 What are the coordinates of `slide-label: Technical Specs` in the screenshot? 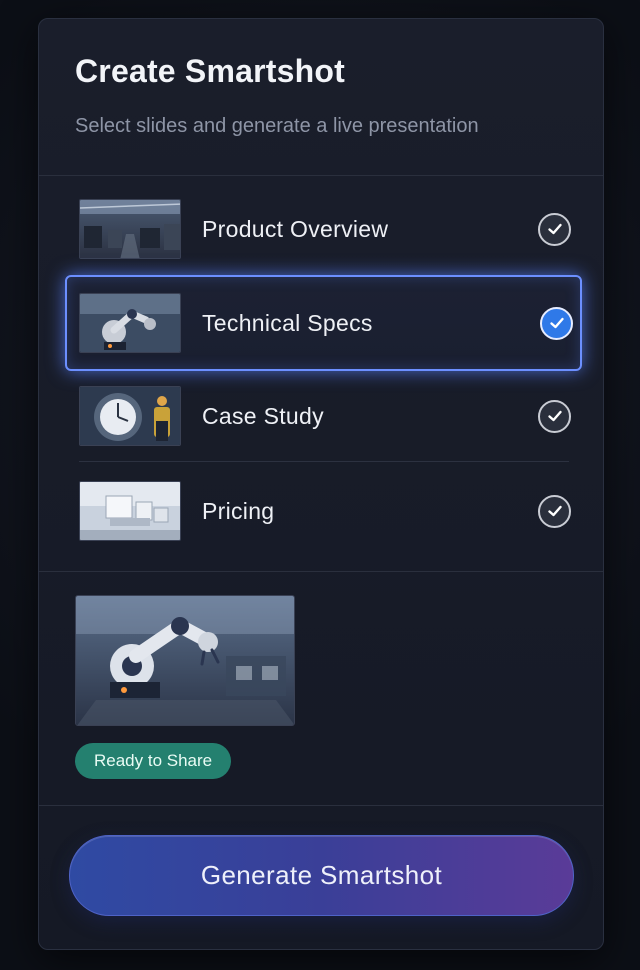 It's located at (287, 322).